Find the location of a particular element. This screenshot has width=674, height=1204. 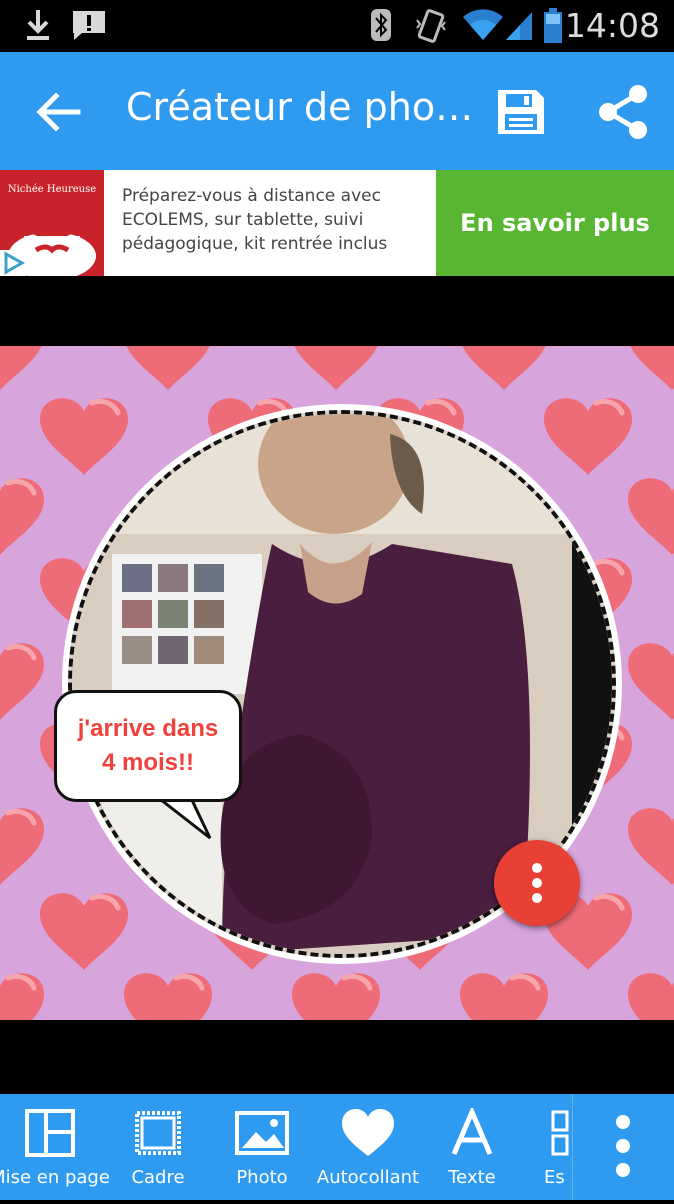

clock: 14:08 is located at coordinates (612, 25).